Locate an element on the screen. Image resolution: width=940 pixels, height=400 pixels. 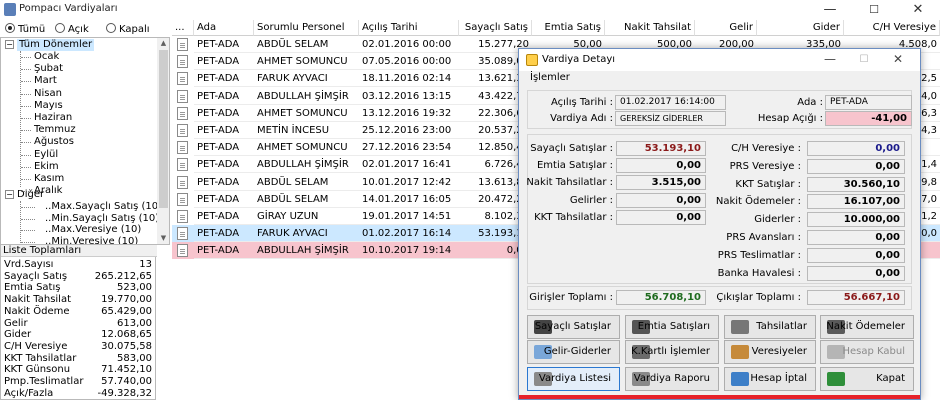
sayaçlı-satışlar-button: Sayaçlı Satışlar is located at coordinates (573, 327).